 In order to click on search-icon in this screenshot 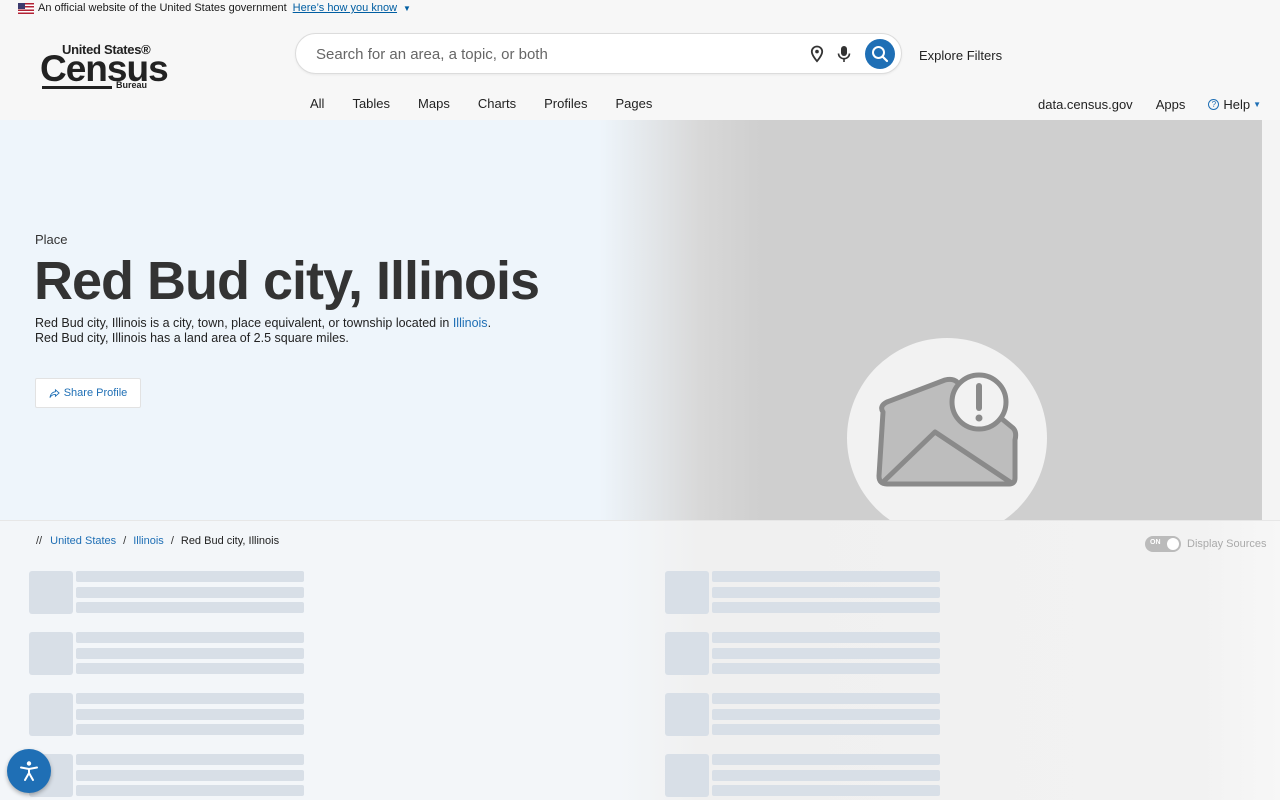, I will do `click(880, 54)`.